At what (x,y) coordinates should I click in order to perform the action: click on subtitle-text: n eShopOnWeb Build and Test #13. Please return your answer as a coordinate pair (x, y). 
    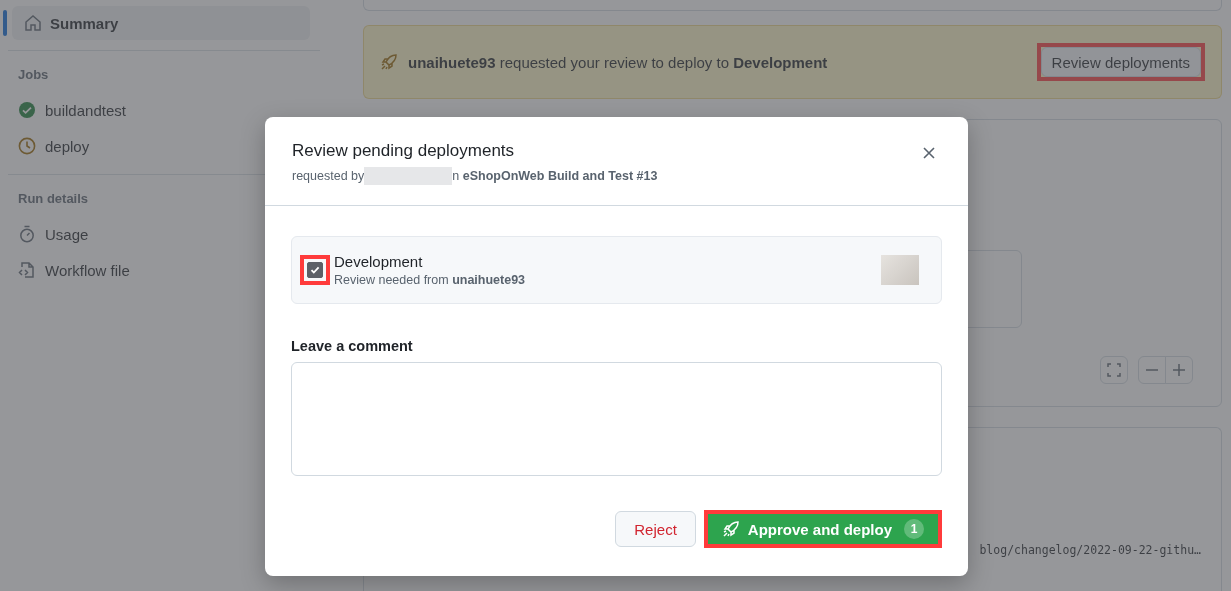
    Looking at the image, I should click on (555, 176).